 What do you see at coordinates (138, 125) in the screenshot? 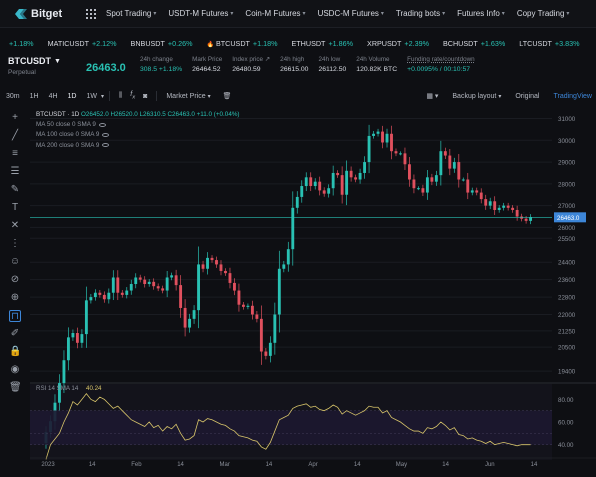
I see `legend-ma-50: MA 50 close 0 SMA 9` at bounding box center [138, 125].